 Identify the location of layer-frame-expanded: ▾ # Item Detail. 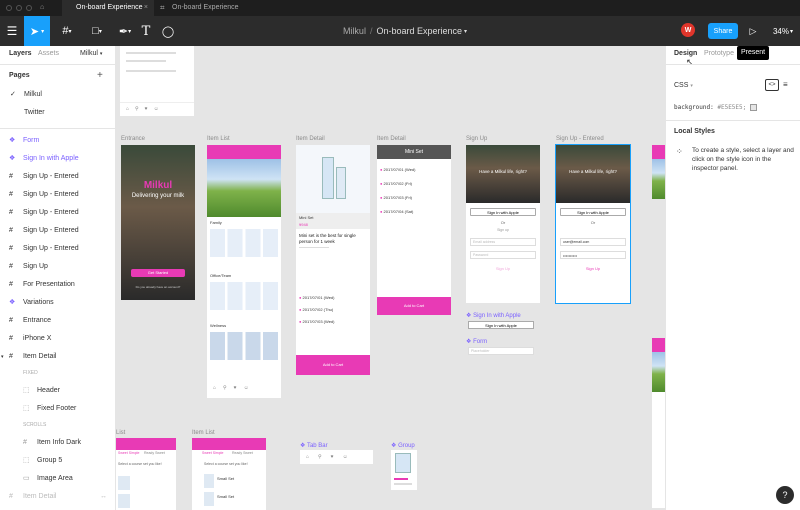
(58, 357).